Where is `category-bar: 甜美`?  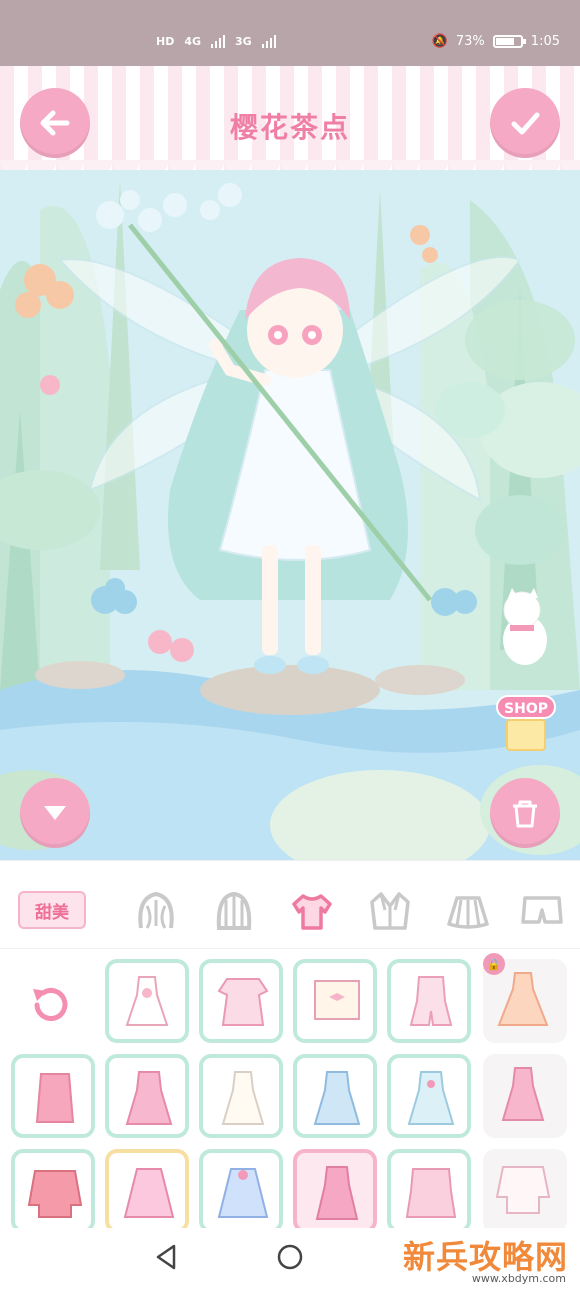
category-bar: 甜美 is located at coordinates (290, 905).